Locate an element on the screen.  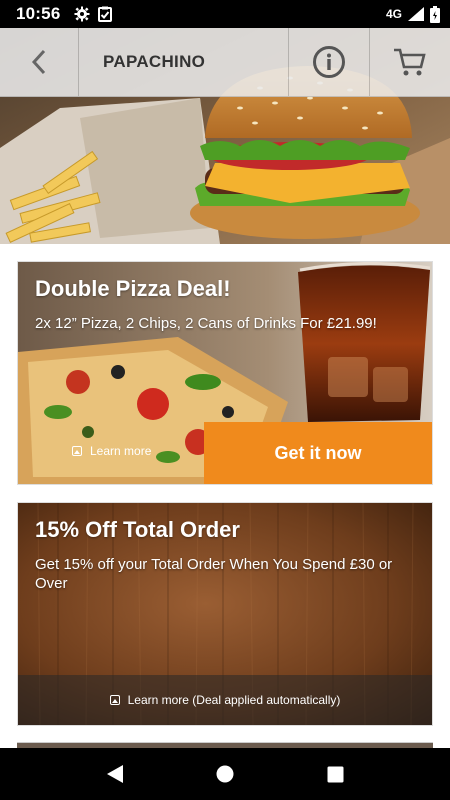
learn-more-link: Learn more is located at coordinates (111, 451).